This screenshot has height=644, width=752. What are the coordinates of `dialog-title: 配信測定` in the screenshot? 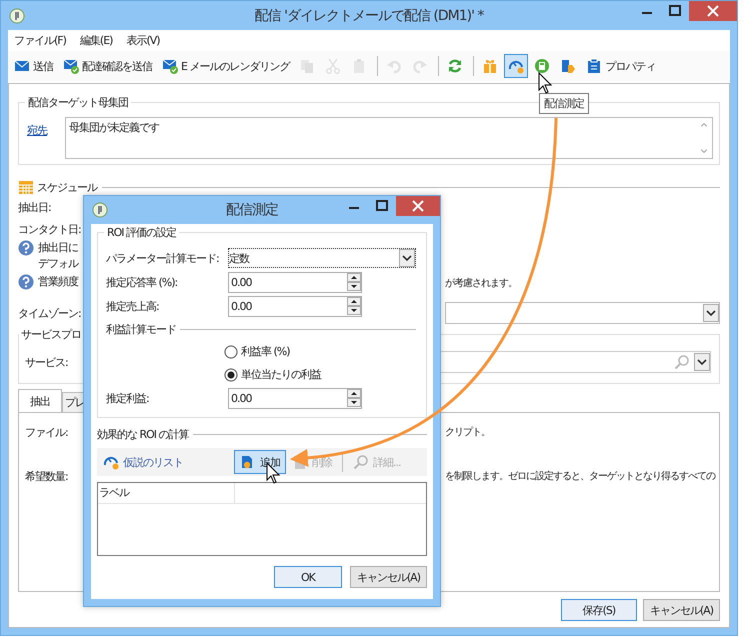 It's located at (252, 210).